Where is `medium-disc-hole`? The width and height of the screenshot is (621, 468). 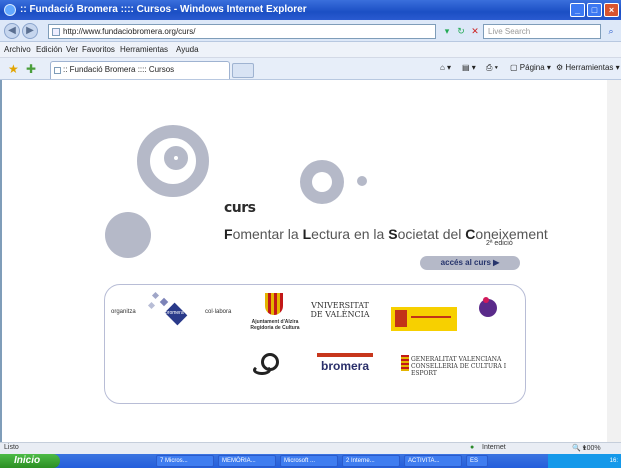 medium-disc-hole is located at coordinates (322, 182).